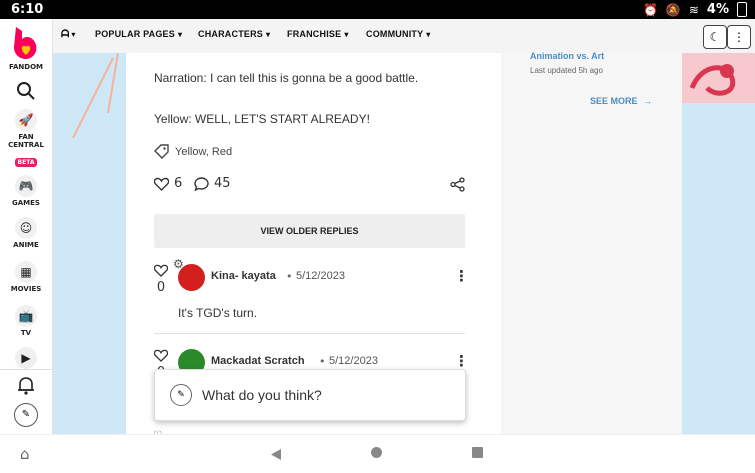 The height and width of the screenshot is (473, 755). I want to click on arrow-right-icon: →, so click(648, 101).